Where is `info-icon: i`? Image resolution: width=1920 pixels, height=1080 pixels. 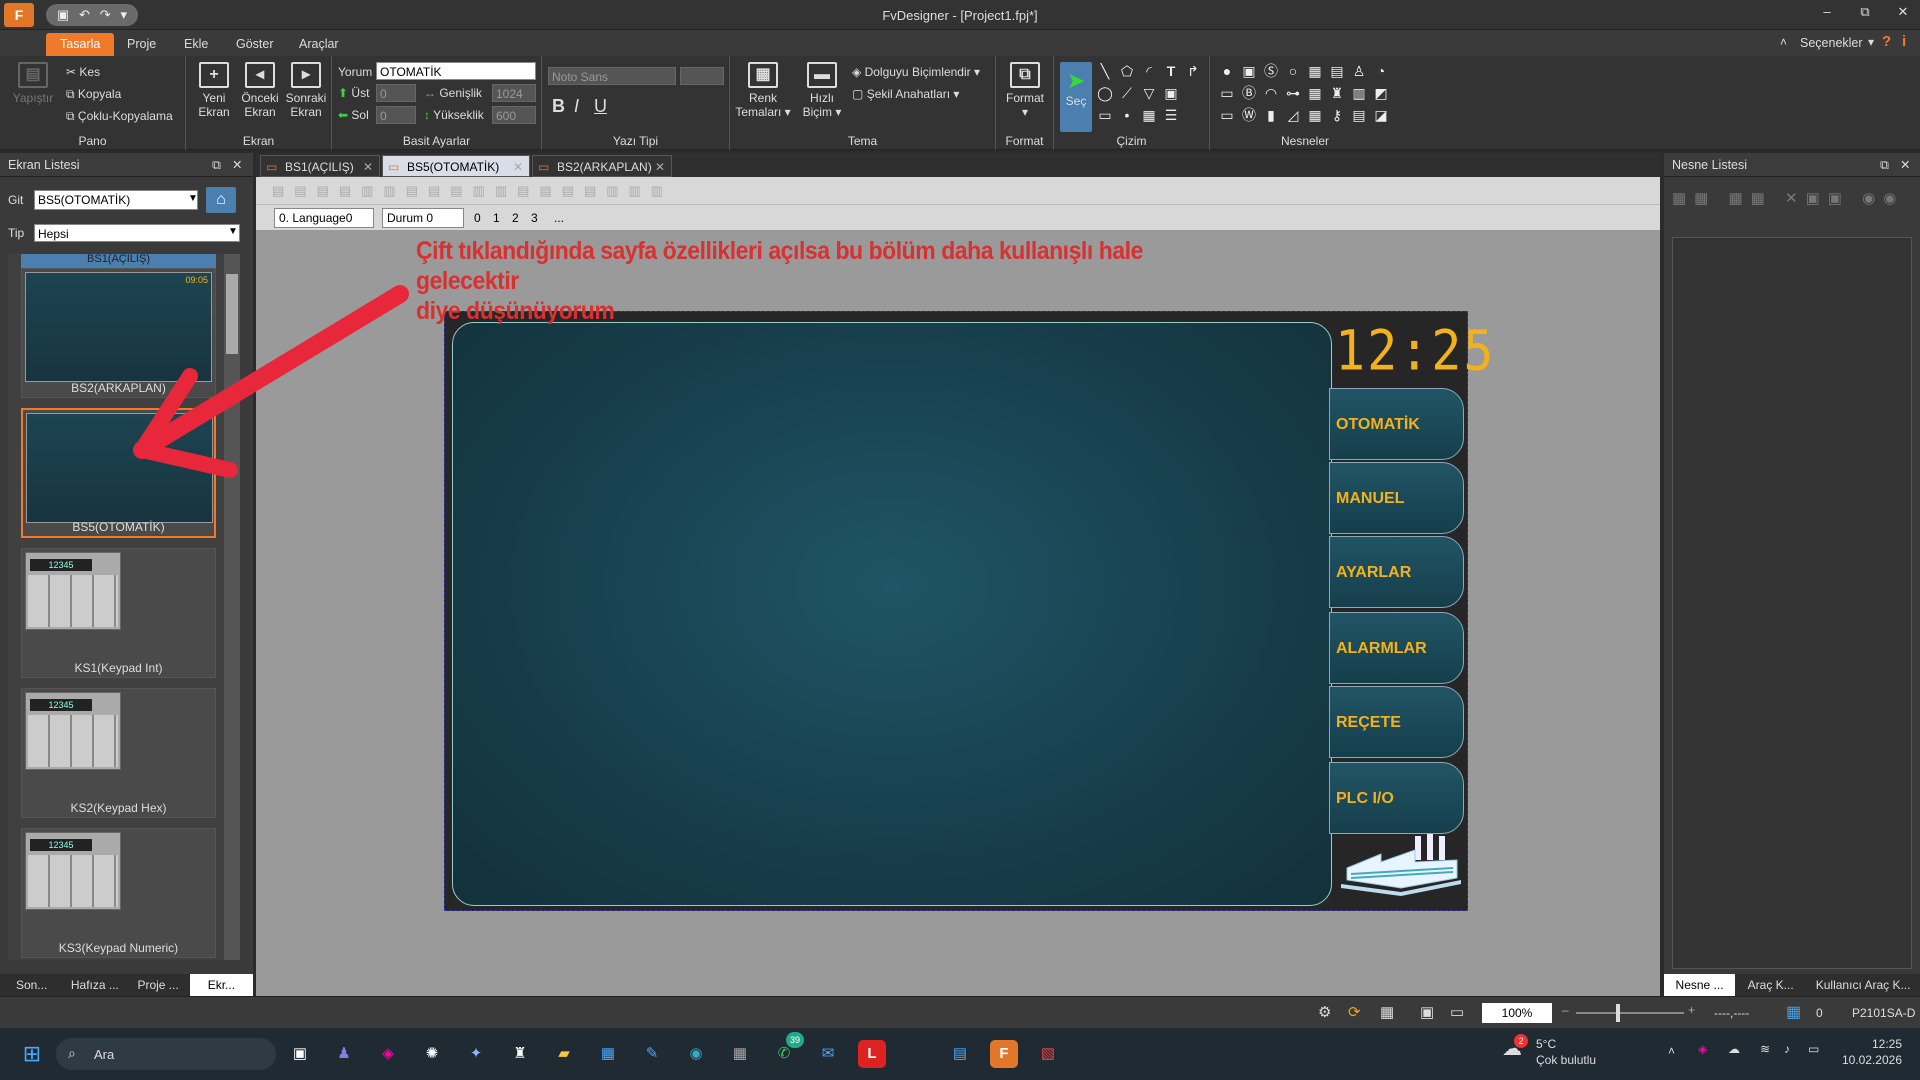 info-icon: i is located at coordinates (1904, 41).